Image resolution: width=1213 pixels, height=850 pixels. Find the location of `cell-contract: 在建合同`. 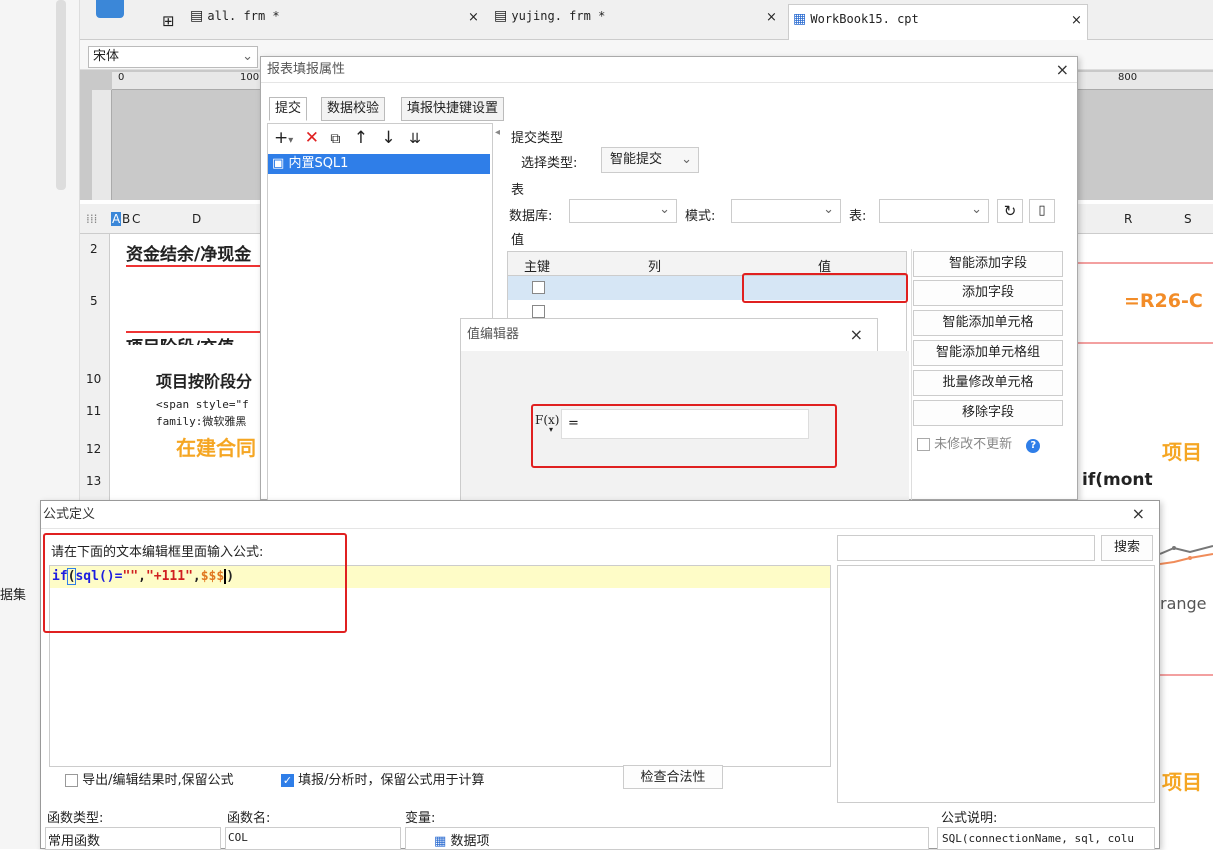

cell-contract: 在建合同 is located at coordinates (219, 446).